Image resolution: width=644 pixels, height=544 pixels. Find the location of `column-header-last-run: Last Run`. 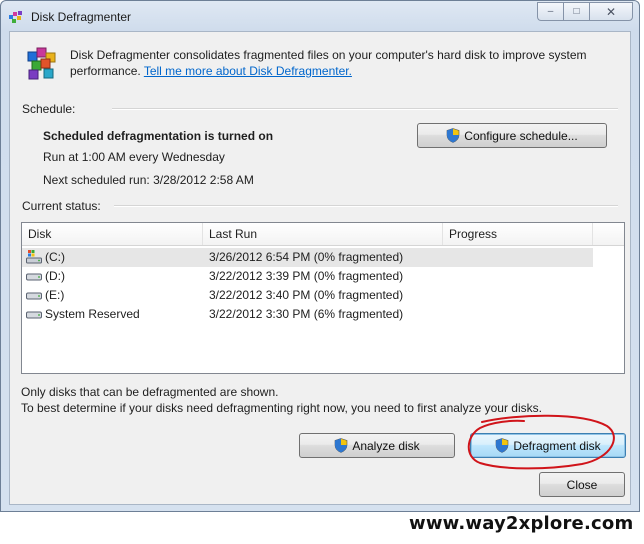

column-header-last-run: Last Run is located at coordinates (323, 234).